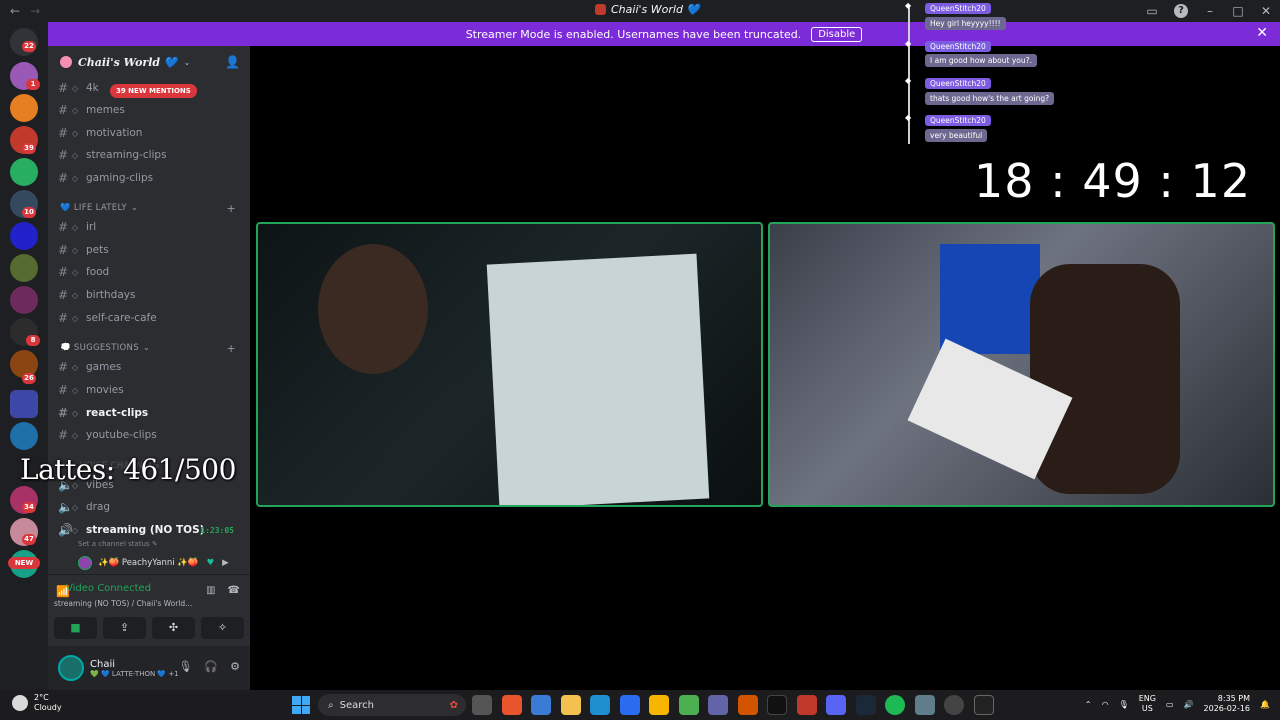 This screenshot has width=1280, height=720. I want to click on mic-tray-icon: 🎙, so click(1124, 704).